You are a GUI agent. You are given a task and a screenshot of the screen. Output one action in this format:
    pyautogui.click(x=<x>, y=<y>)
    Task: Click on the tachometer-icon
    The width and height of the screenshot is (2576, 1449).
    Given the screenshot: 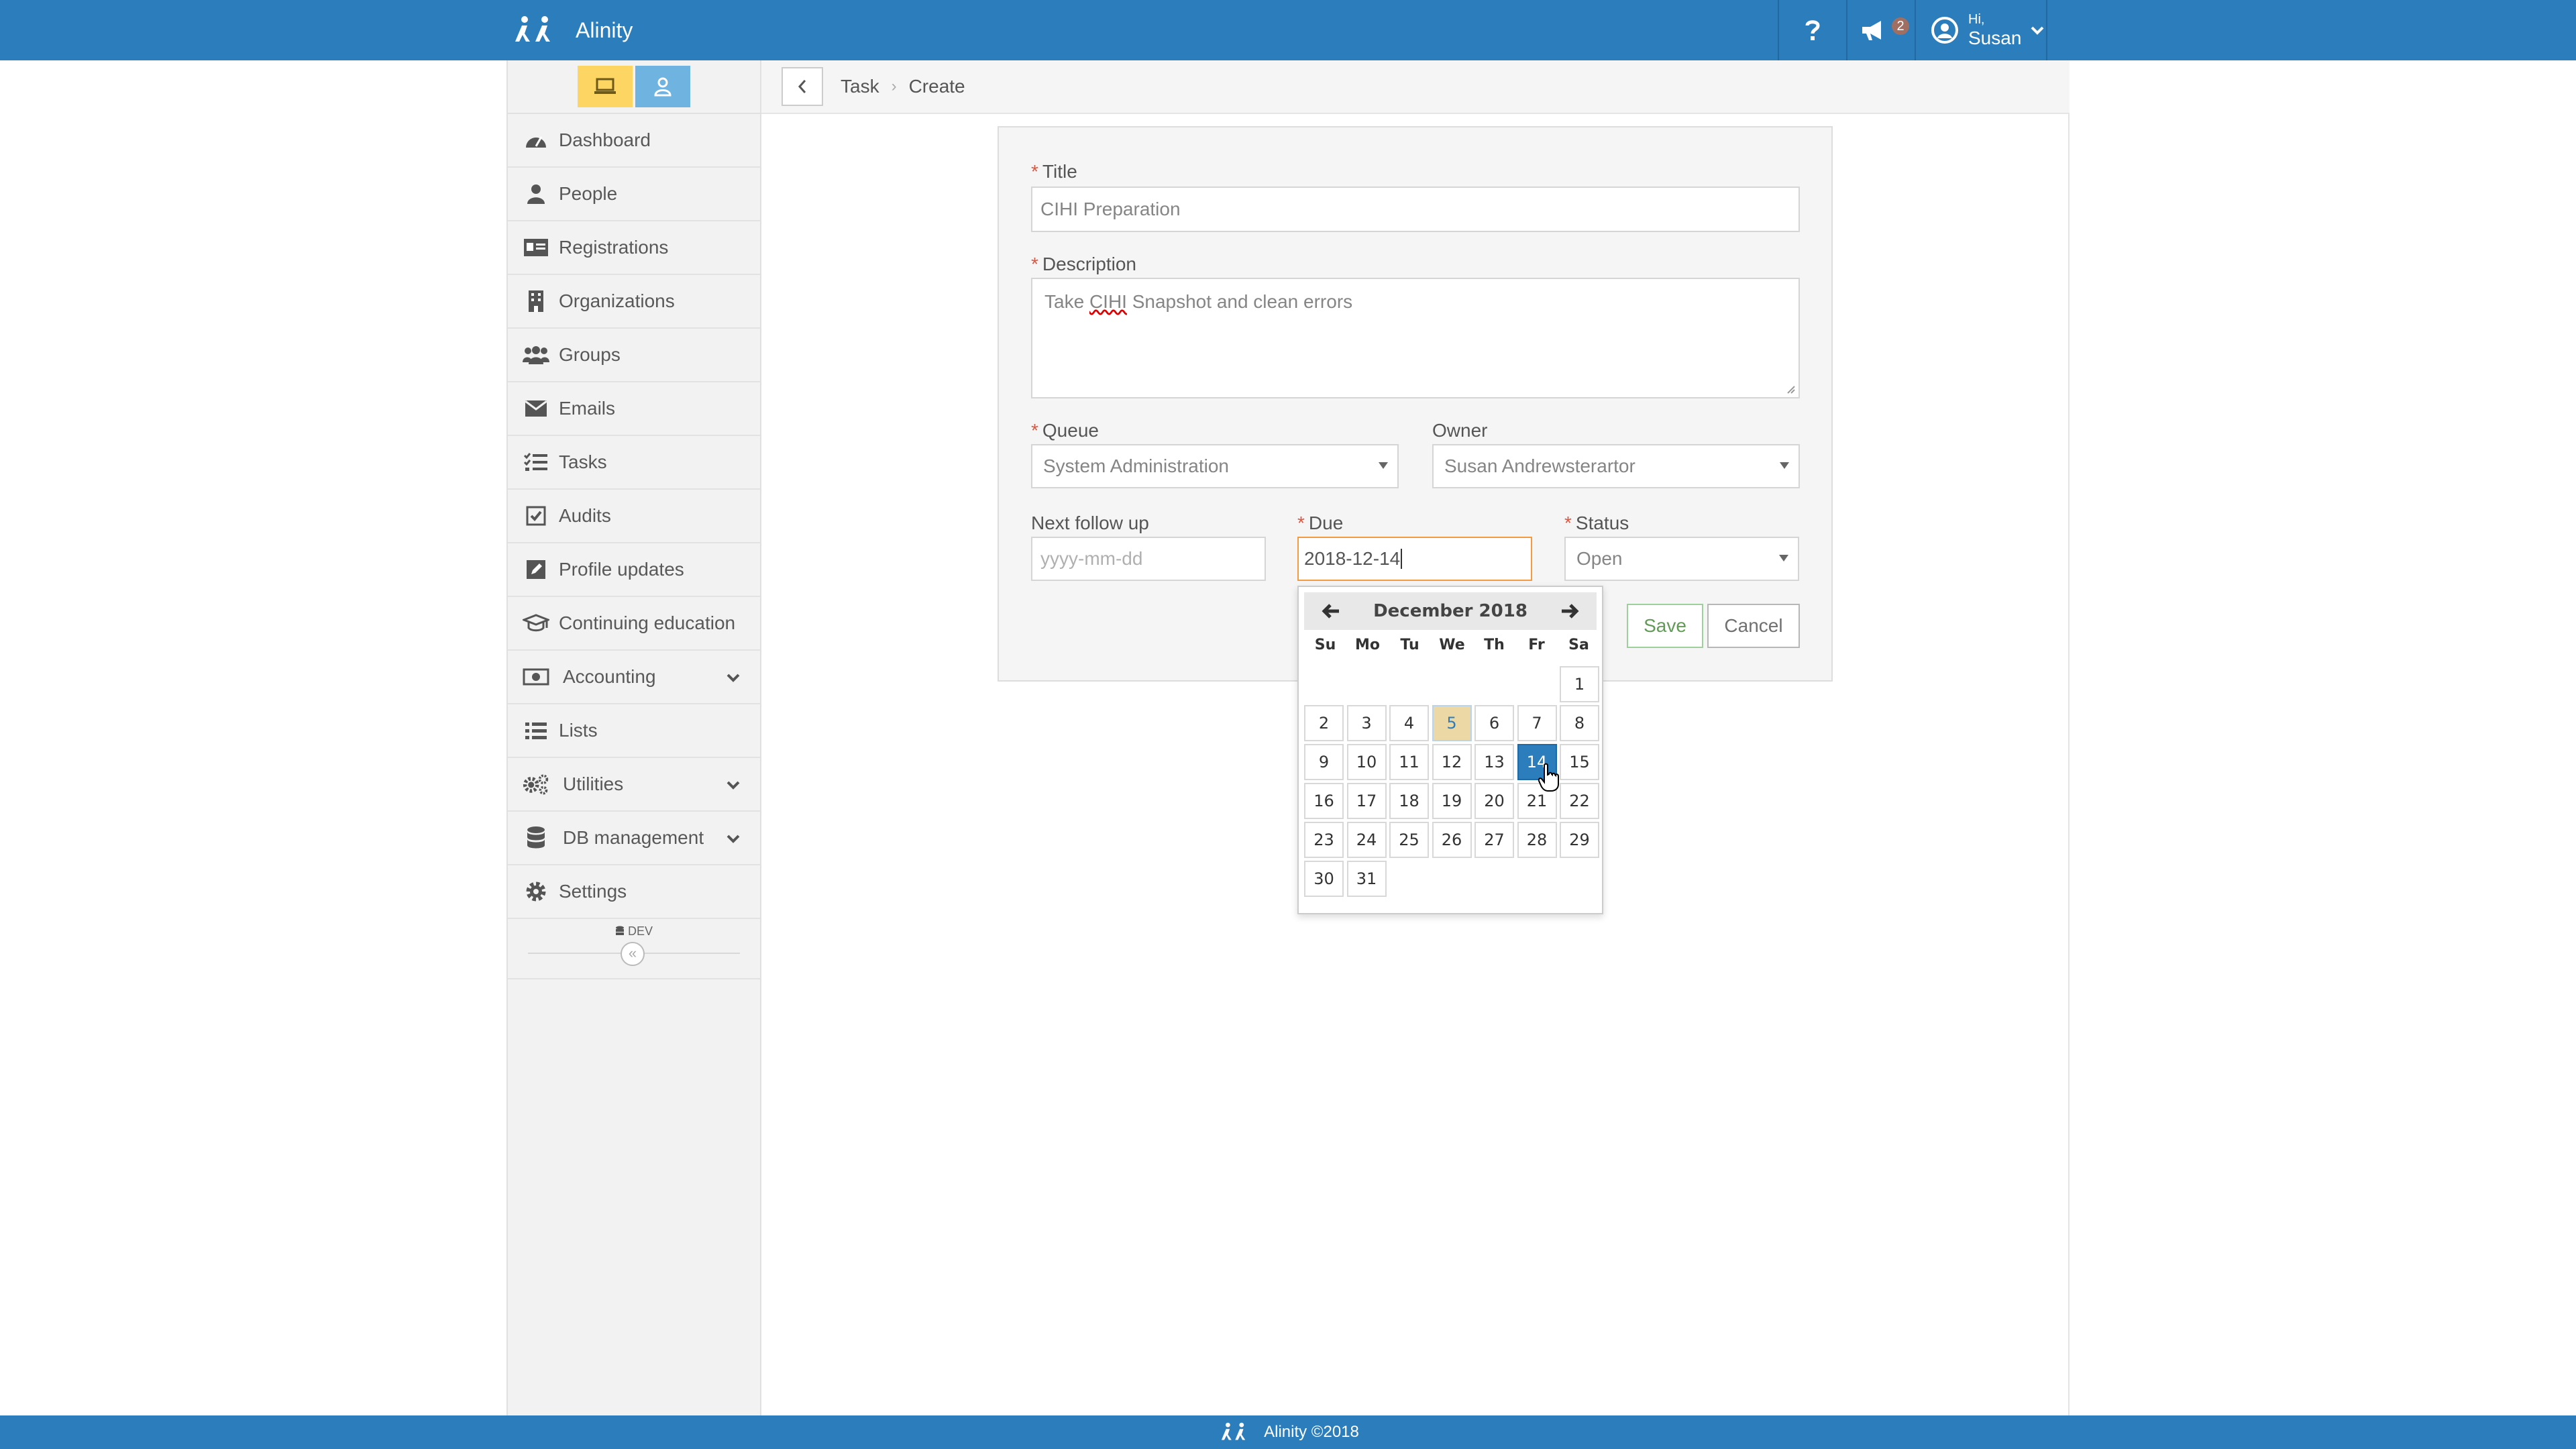 What is the action you would take?
    pyautogui.click(x=536, y=140)
    